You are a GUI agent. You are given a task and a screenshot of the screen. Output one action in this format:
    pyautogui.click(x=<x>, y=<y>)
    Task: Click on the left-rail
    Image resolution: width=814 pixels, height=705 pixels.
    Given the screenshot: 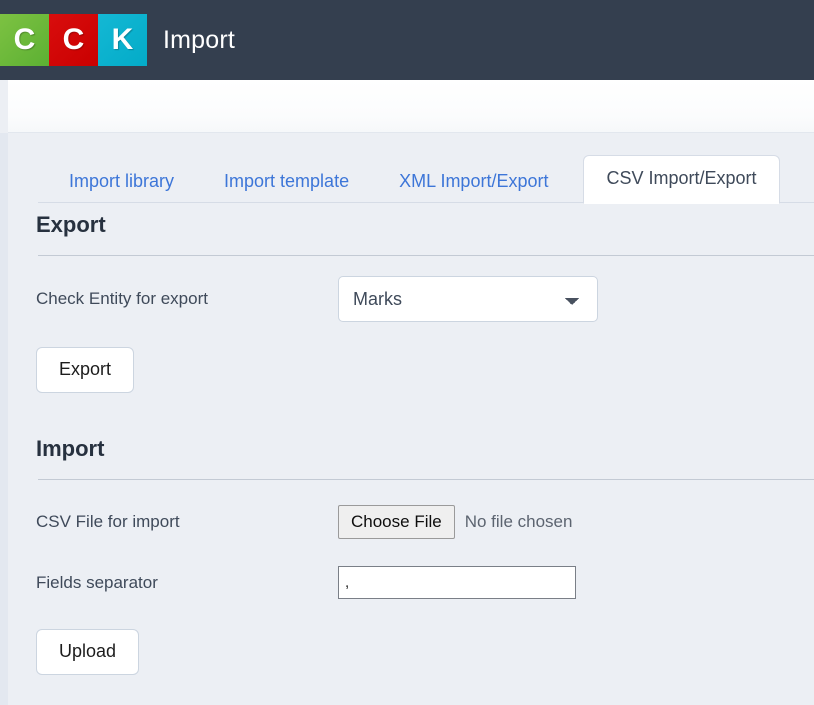 What is the action you would take?
    pyautogui.click(x=4, y=419)
    